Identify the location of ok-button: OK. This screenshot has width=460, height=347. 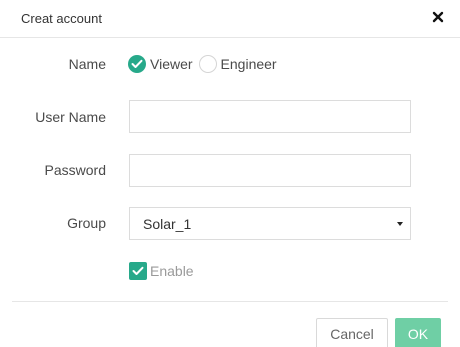
(418, 332).